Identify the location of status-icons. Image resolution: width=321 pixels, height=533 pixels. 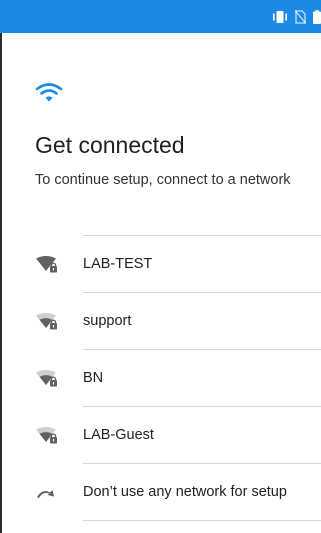
(296, 17).